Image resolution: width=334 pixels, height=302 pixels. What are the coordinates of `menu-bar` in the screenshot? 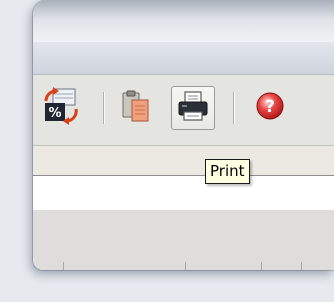 It's located at (183, 58).